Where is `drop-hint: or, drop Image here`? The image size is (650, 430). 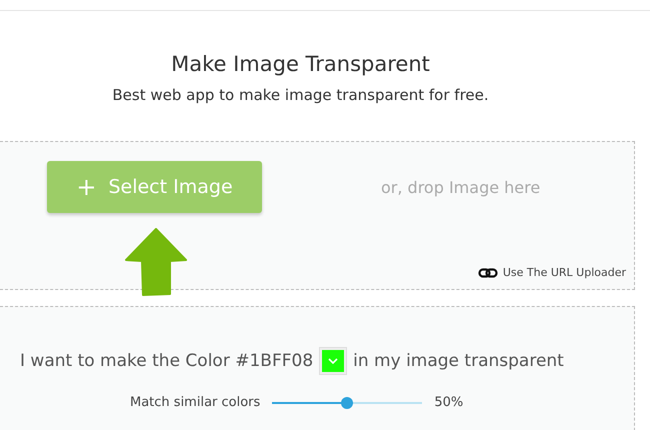 drop-hint: or, drop Image here is located at coordinates (460, 187).